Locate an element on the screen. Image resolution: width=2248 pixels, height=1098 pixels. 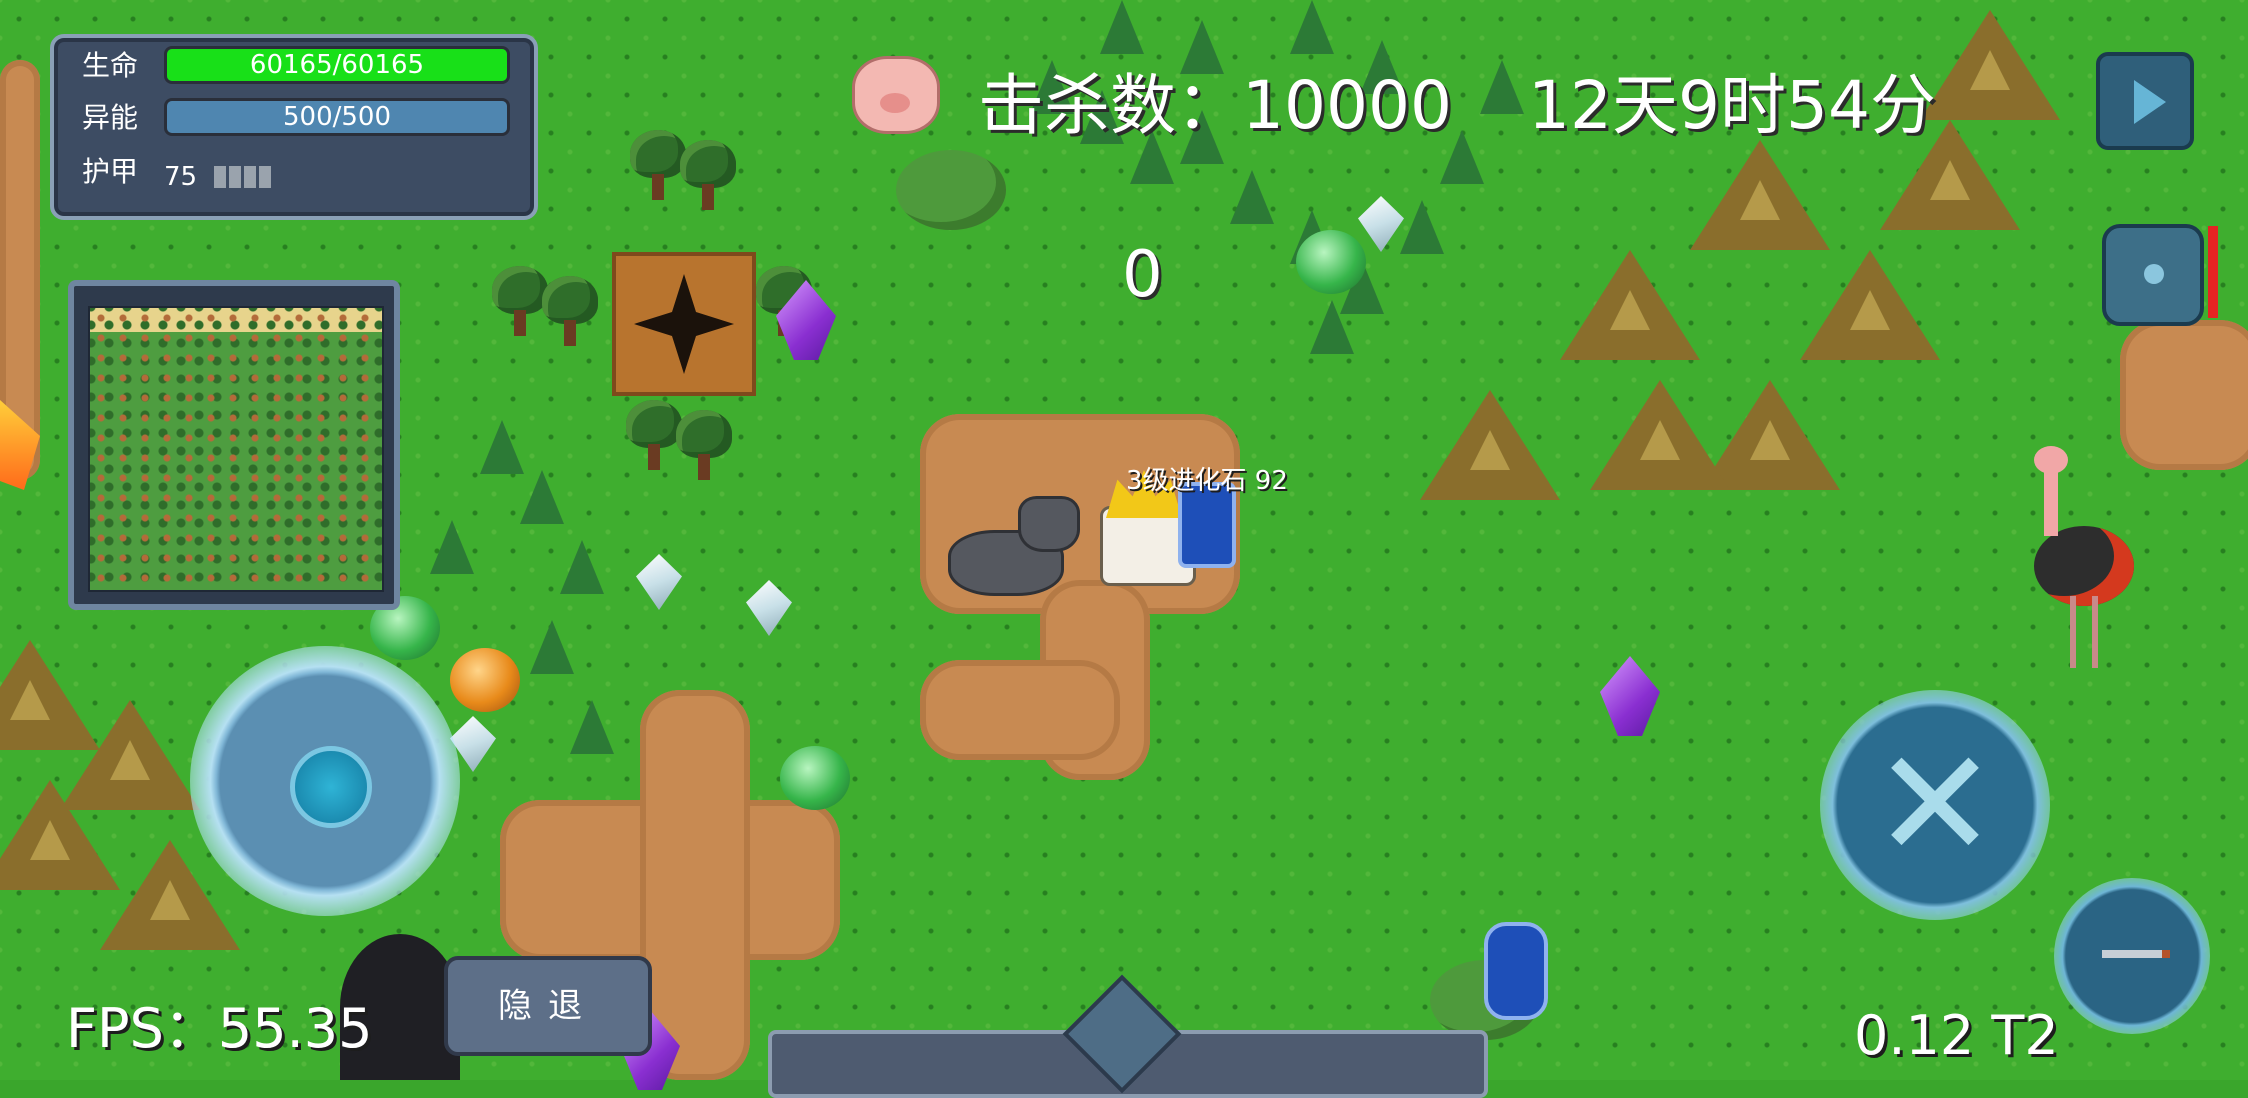
skill-button is located at coordinates (2132, 956).